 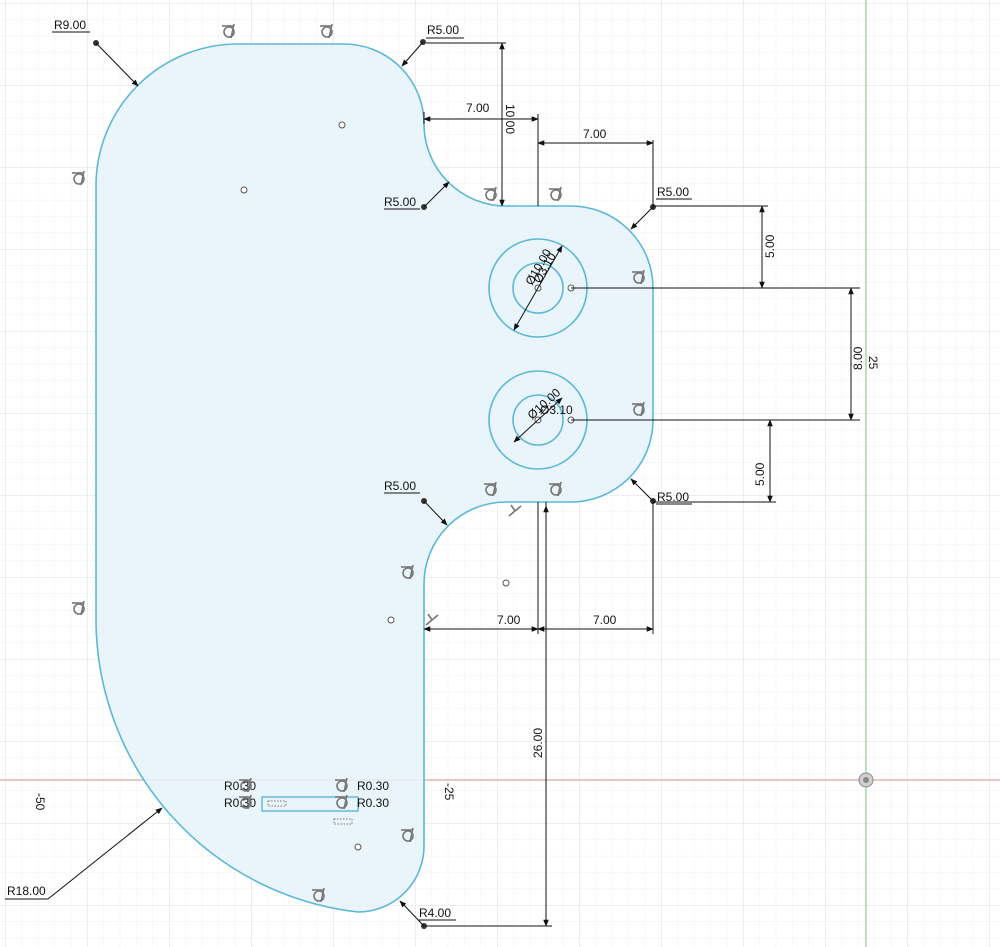 What do you see at coordinates (673, 192) in the screenshot?
I see `radius-dim-right-upper-label: R5.00` at bounding box center [673, 192].